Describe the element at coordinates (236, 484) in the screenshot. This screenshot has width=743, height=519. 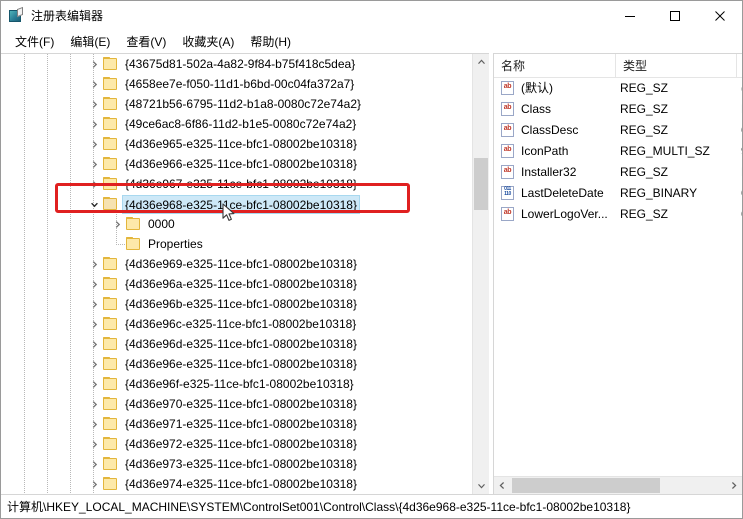
I see `tree-item: {4d36e974-e325-11ce-bfc1-08002be10318}` at that location.